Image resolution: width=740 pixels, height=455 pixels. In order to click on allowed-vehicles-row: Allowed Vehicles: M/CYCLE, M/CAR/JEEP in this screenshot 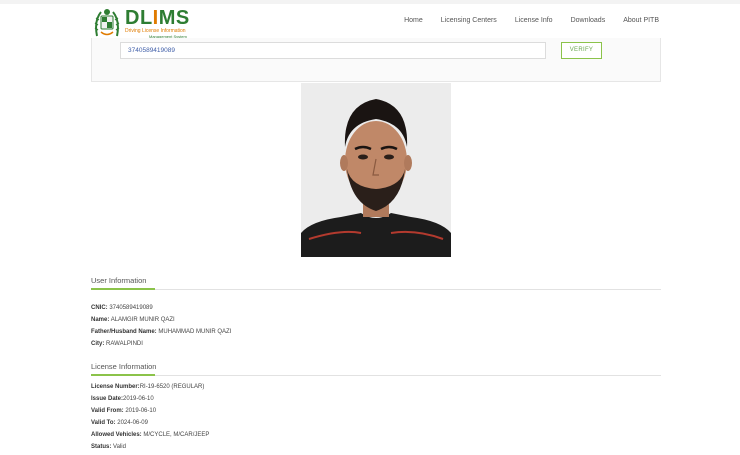, I will do `click(150, 435)`.